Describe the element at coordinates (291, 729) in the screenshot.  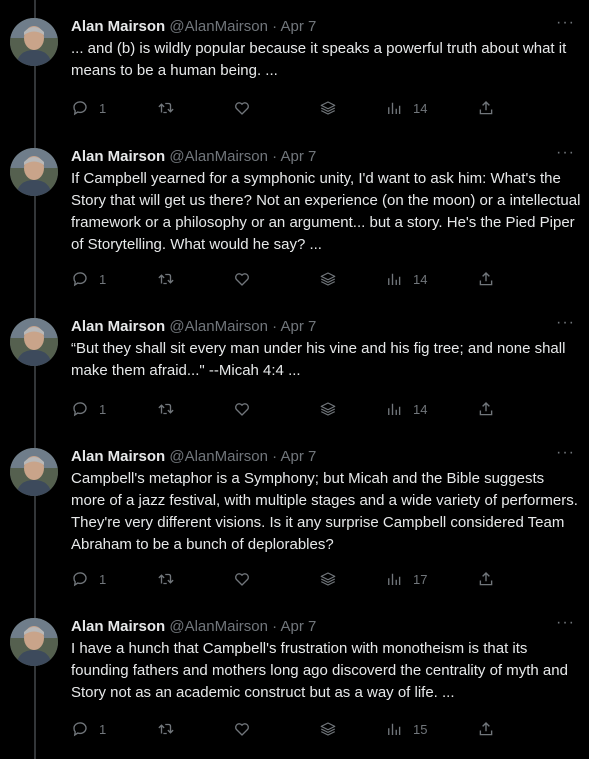
I see `tweet-actions: 1 15` at that location.